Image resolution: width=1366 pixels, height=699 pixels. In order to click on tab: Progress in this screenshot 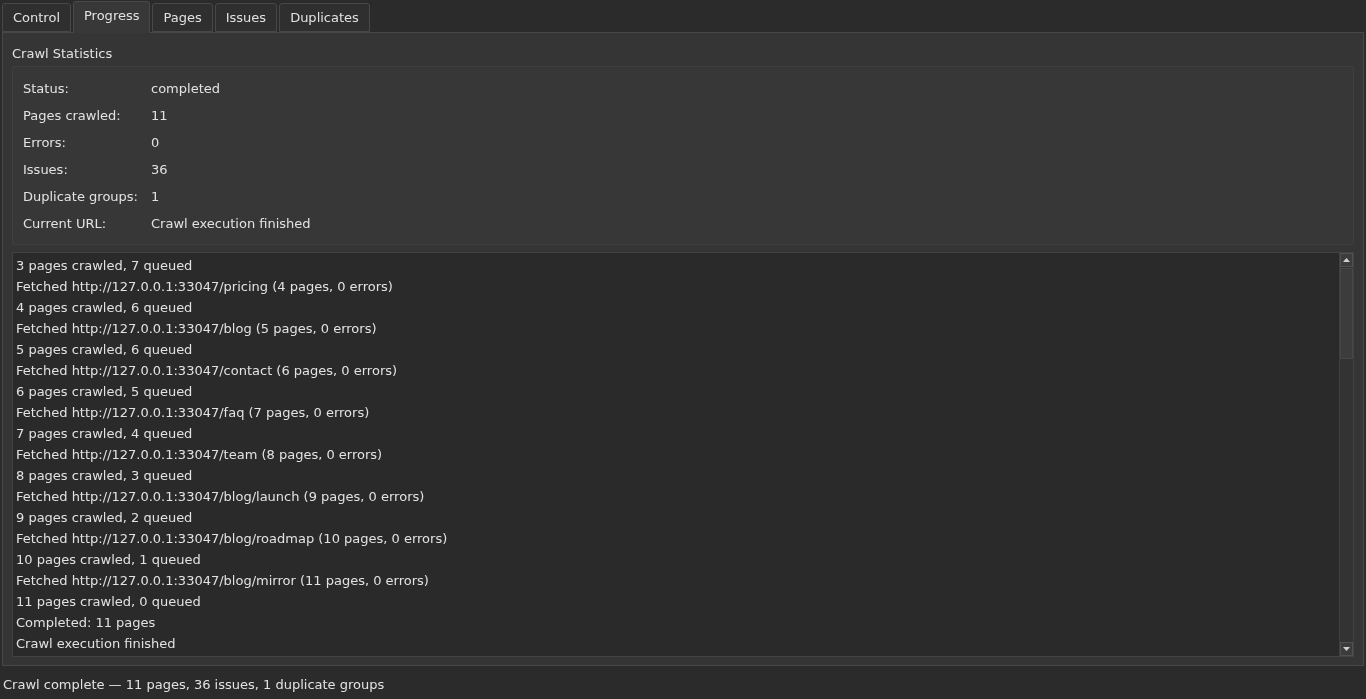, I will do `click(112, 17)`.